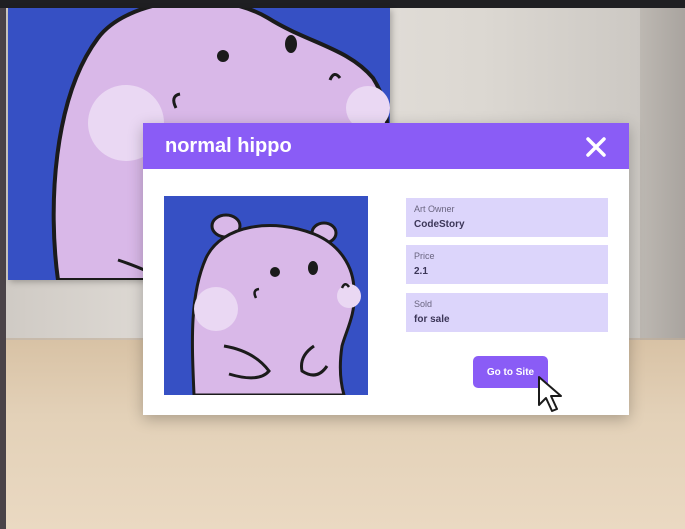 This screenshot has width=685, height=529. Describe the element at coordinates (424, 256) in the screenshot. I see `price-label: Price` at that location.